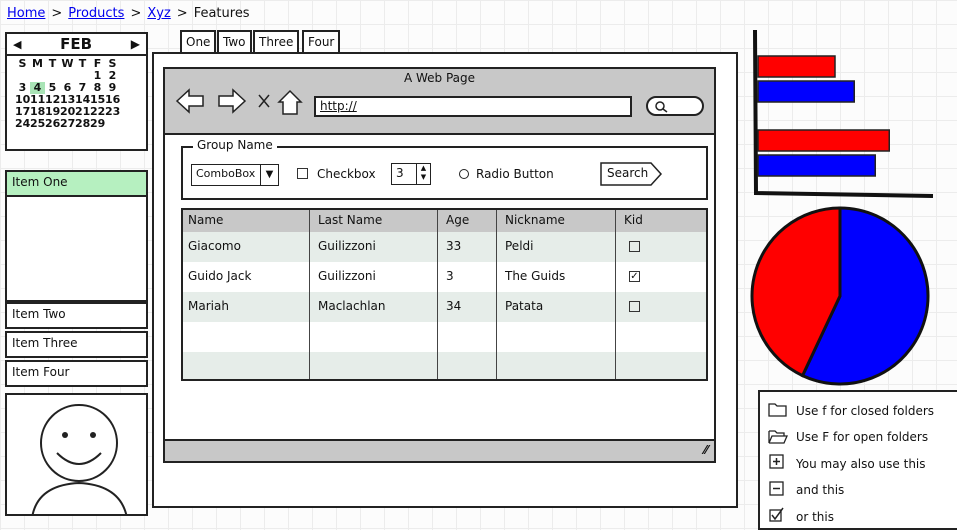 The image size is (957, 530). I want to click on tree-item: and this, so click(806, 490).